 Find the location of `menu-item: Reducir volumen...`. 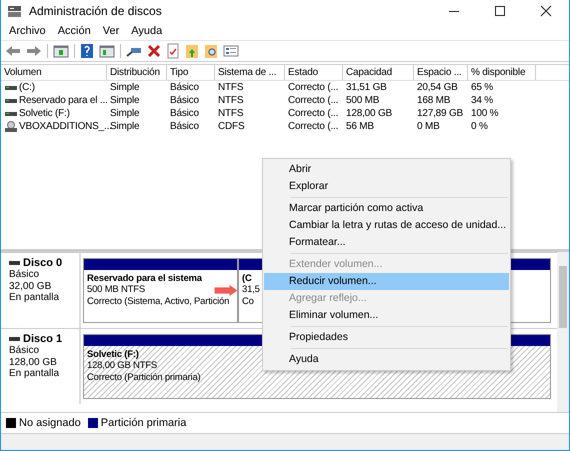

menu-item: Reducir volumen... is located at coordinates (386, 281).